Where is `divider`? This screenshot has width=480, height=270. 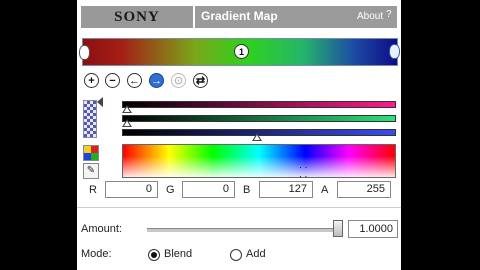
divider is located at coordinates (239, 207).